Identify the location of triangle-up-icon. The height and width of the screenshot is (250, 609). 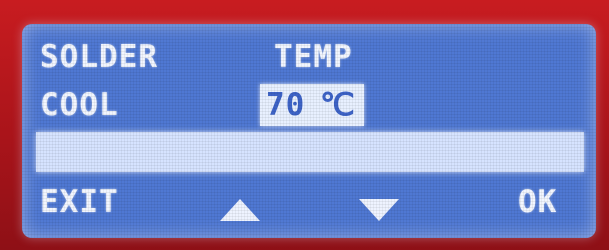
(240, 210).